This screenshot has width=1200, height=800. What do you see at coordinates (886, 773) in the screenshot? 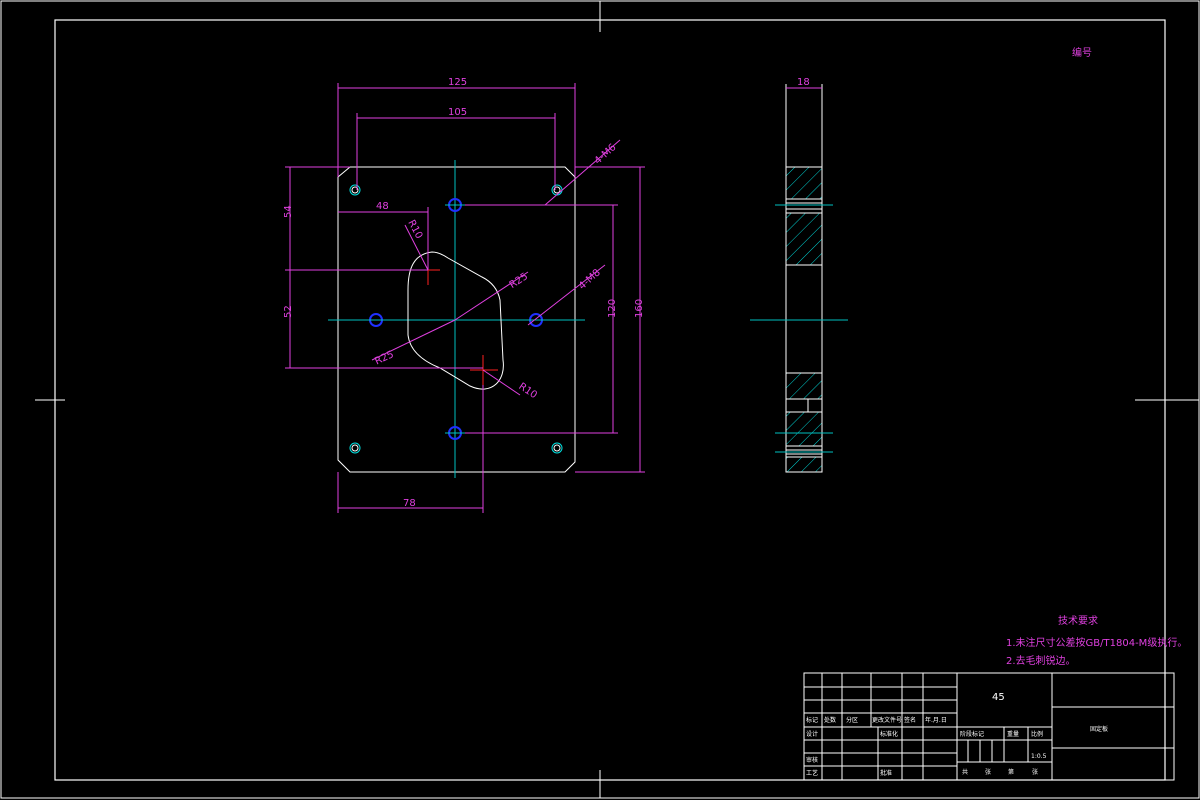
I see `tb-approve: 批准` at bounding box center [886, 773].